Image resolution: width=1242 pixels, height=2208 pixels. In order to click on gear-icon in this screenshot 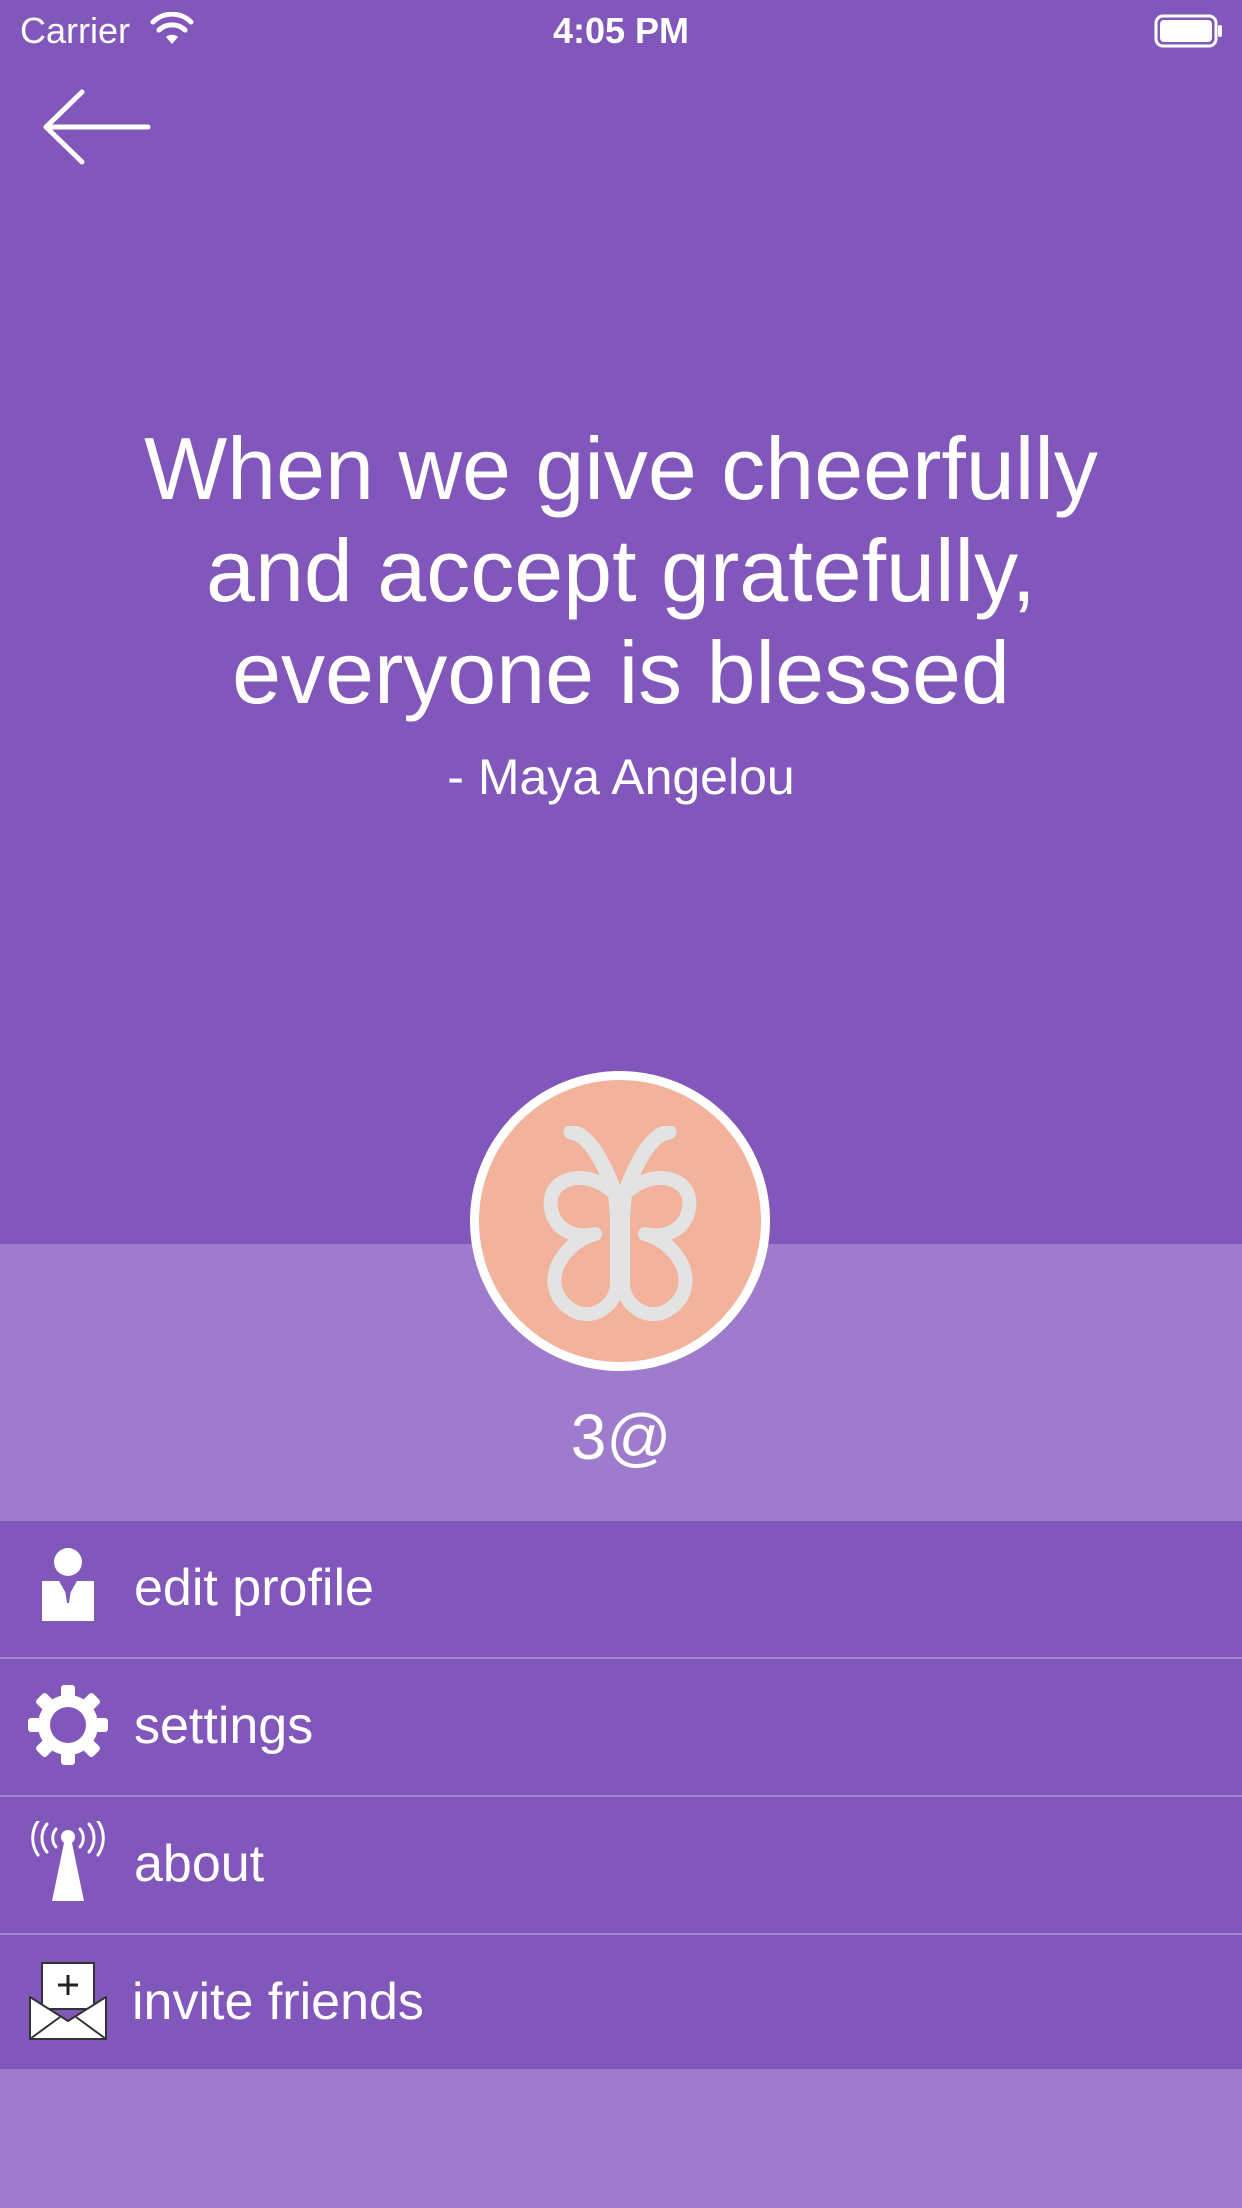, I will do `click(68, 1725)`.